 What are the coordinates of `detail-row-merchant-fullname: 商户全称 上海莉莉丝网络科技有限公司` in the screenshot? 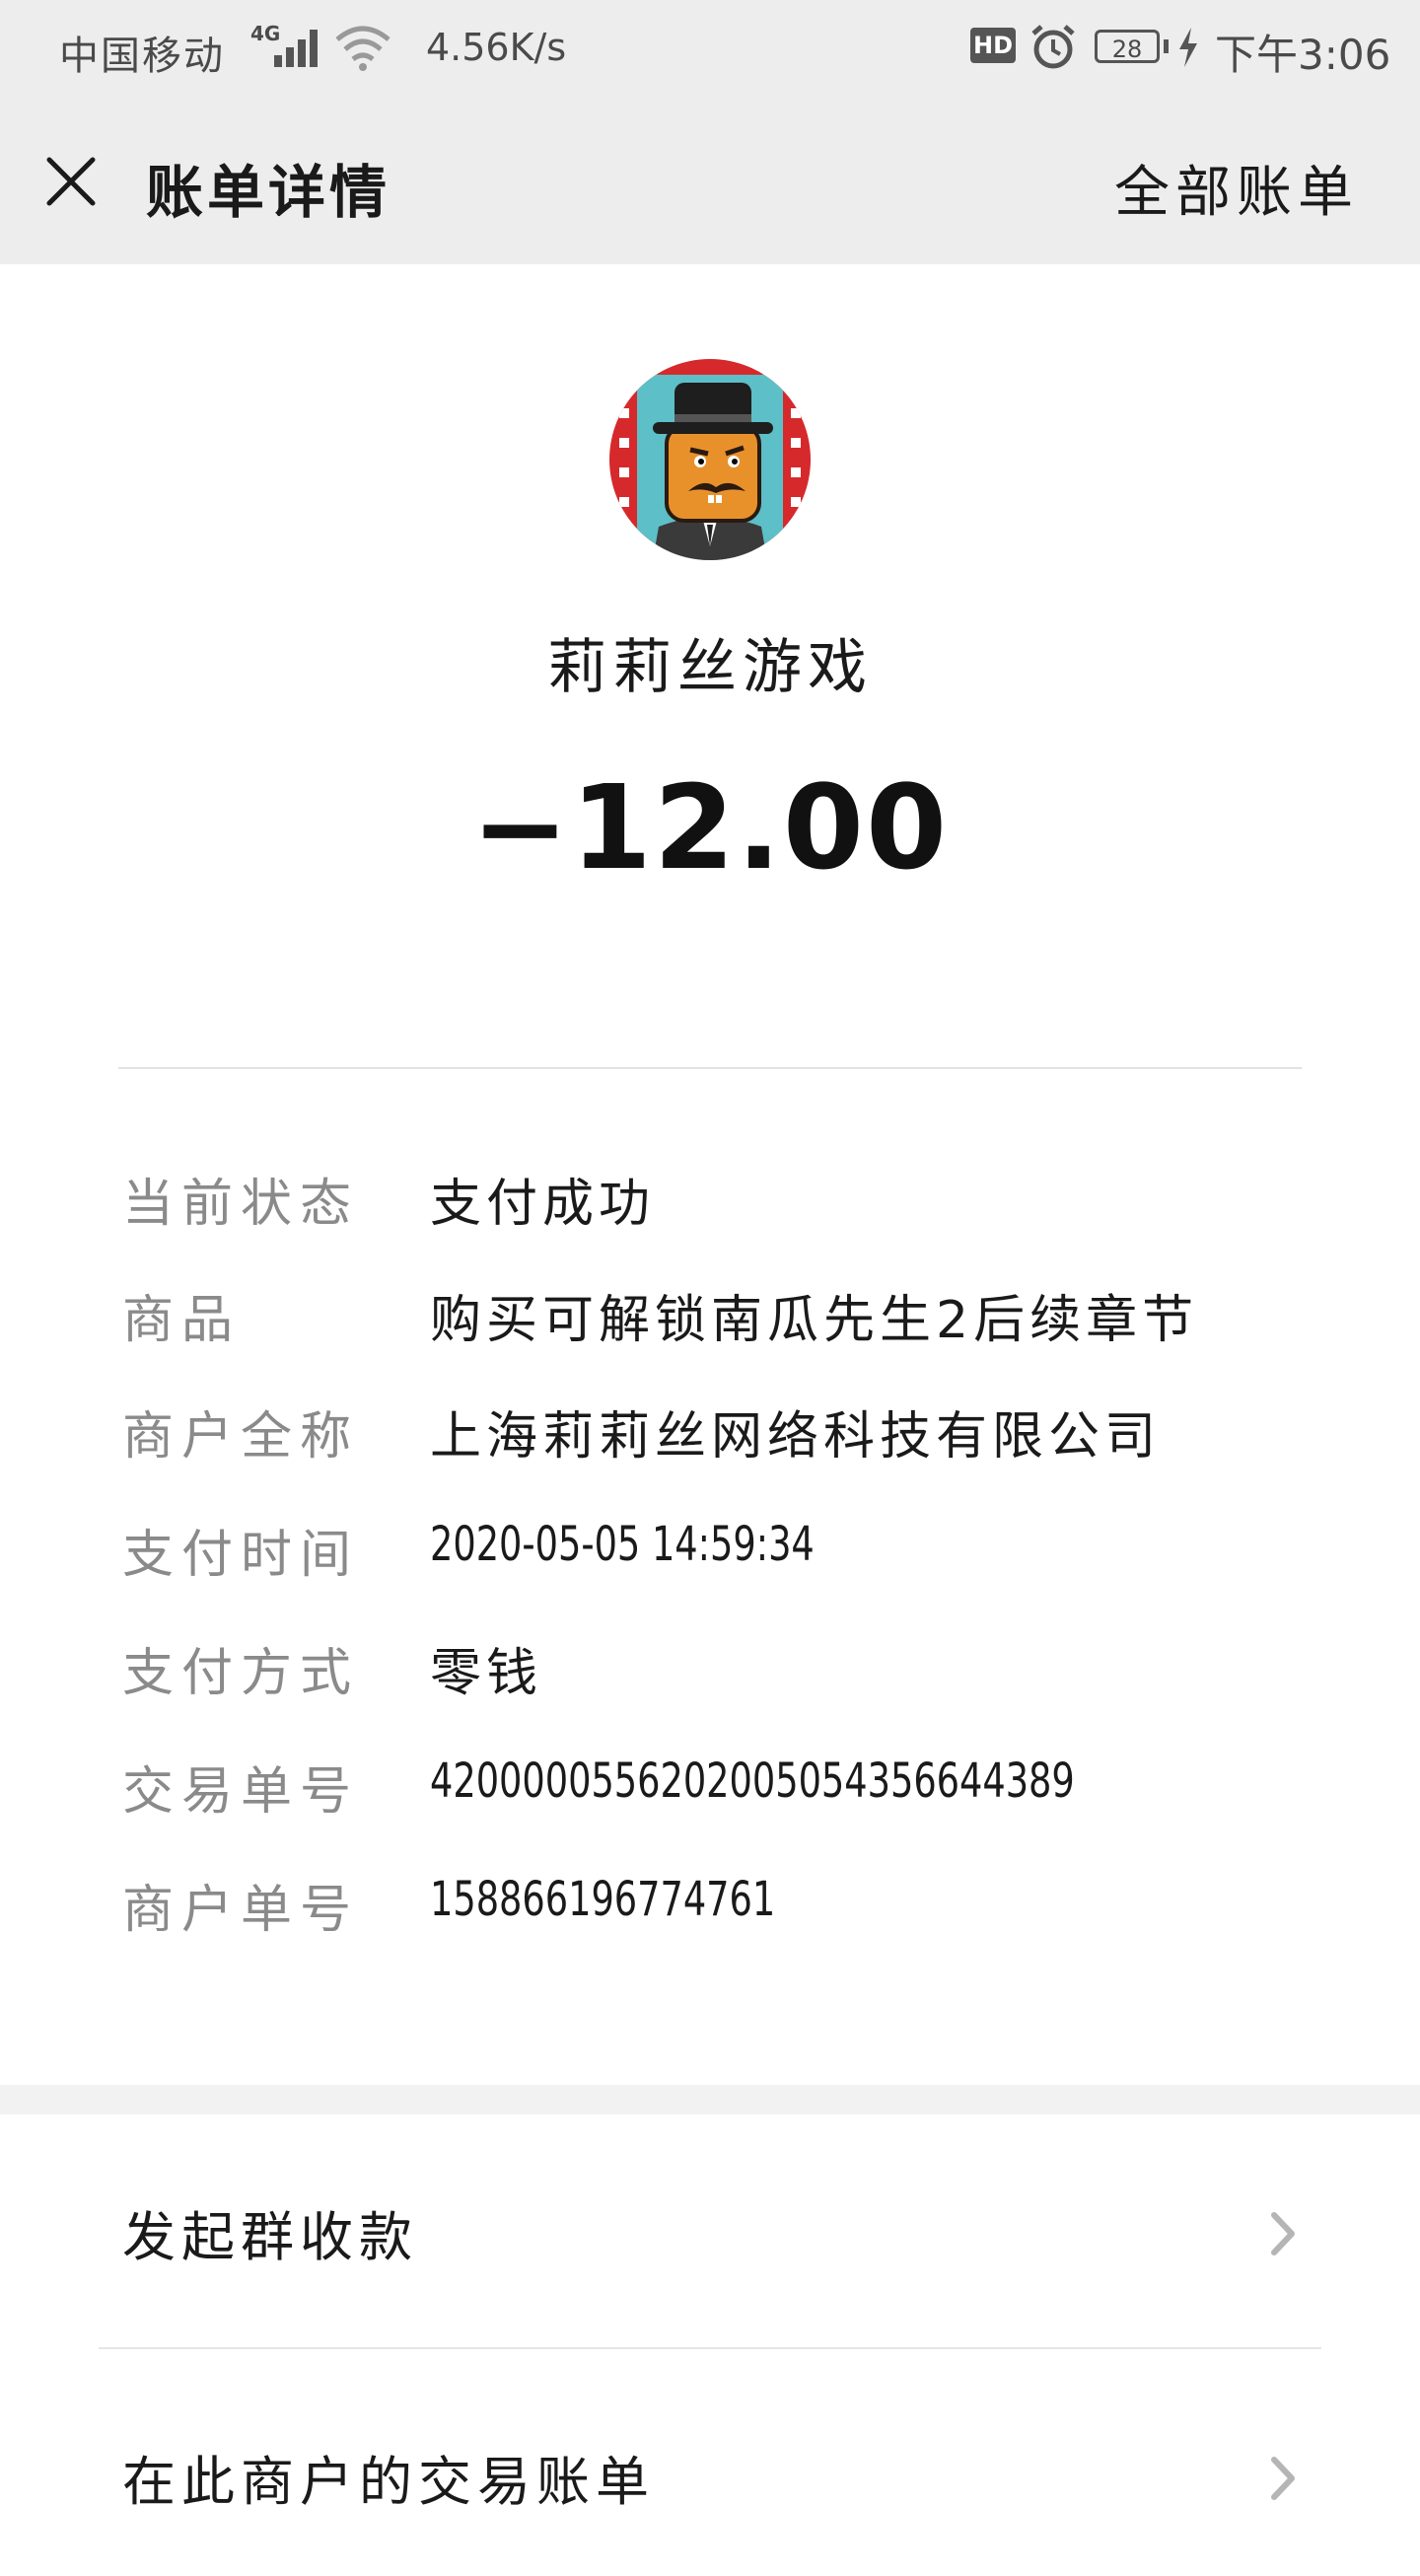 It's located at (714, 1434).